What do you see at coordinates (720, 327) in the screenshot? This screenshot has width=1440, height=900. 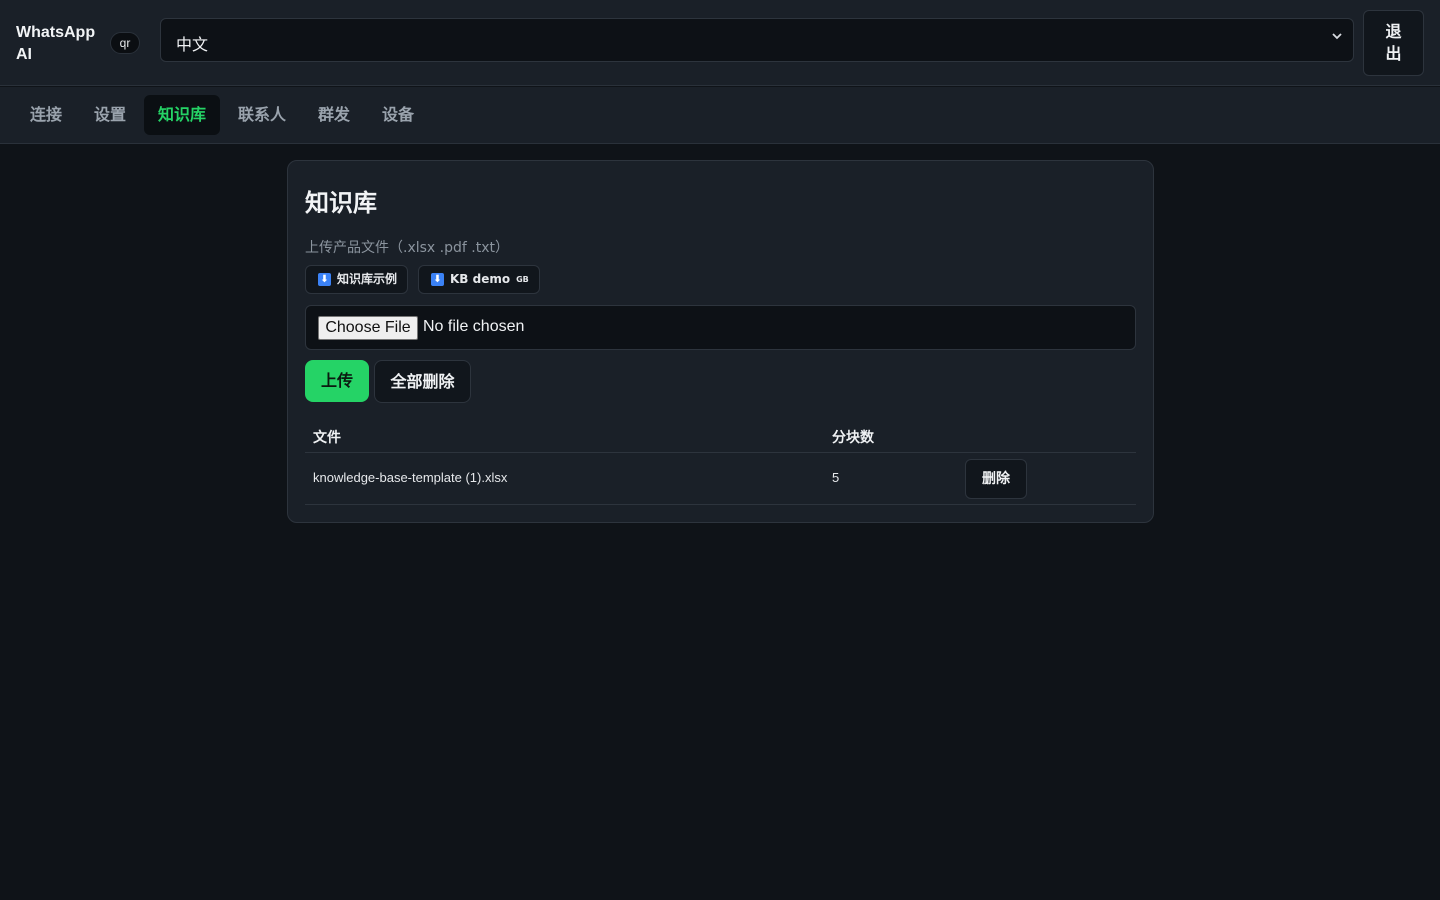 I see `file-input: Choose File No file chosen` at bounding box center [720, 327].